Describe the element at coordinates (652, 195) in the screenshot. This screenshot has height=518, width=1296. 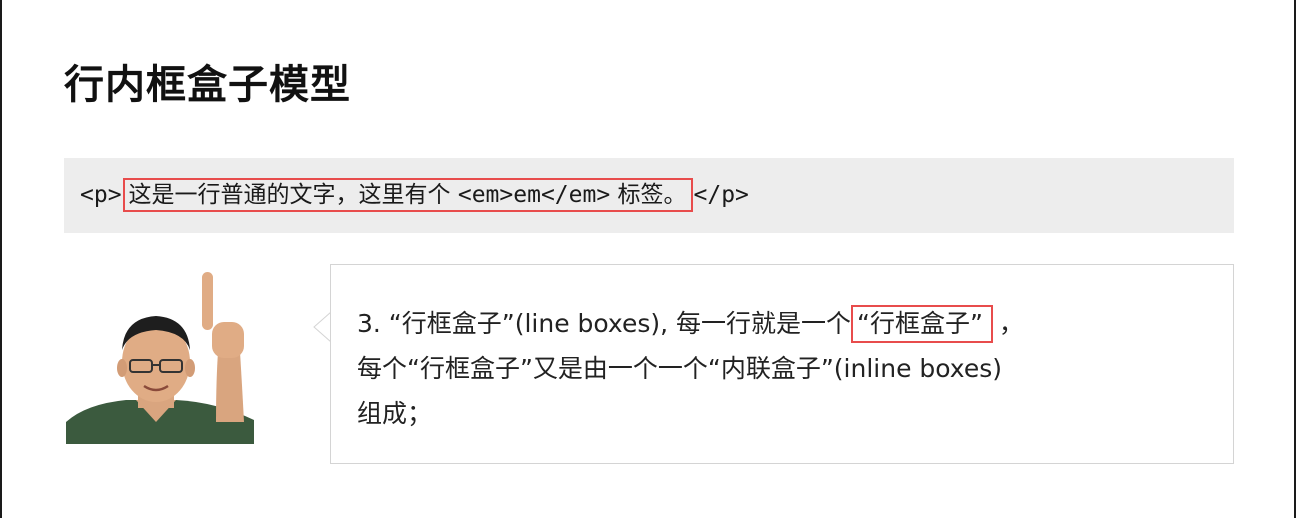
I see `code-highlighted-tail: 标签。` at that location.